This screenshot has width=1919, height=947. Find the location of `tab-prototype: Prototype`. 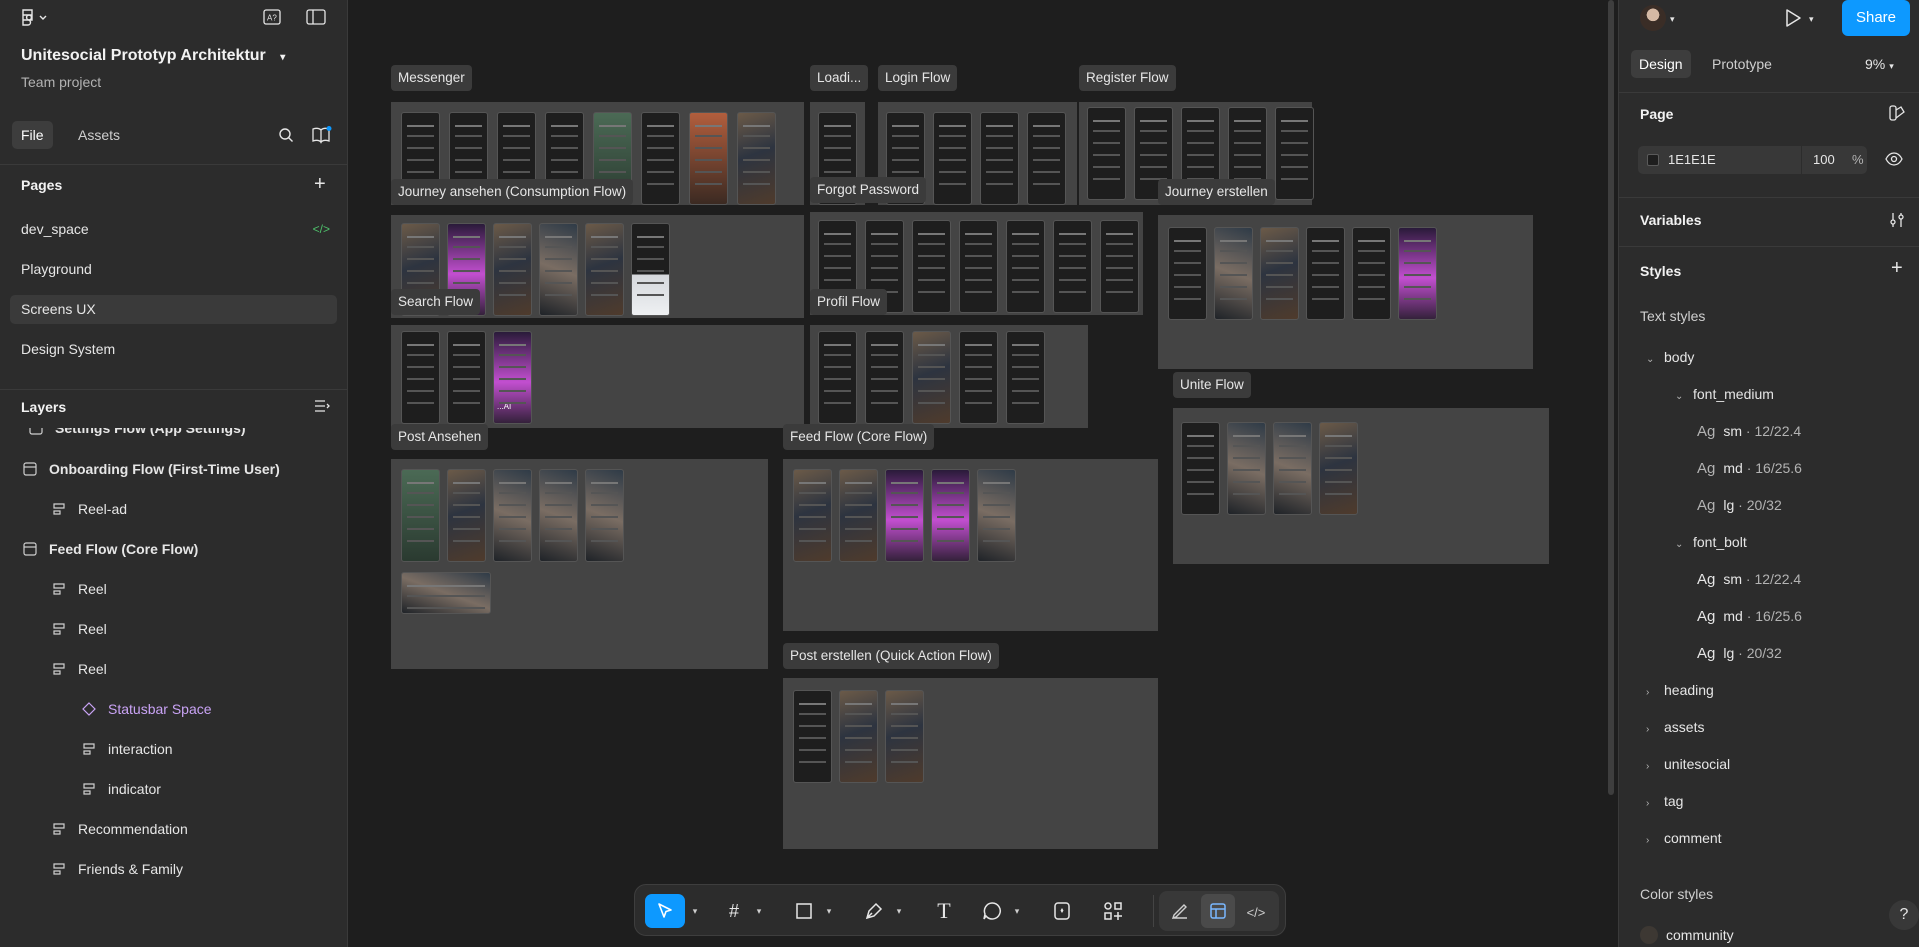

tab-prototype: Prototype is located at coordinates (1742, 64).